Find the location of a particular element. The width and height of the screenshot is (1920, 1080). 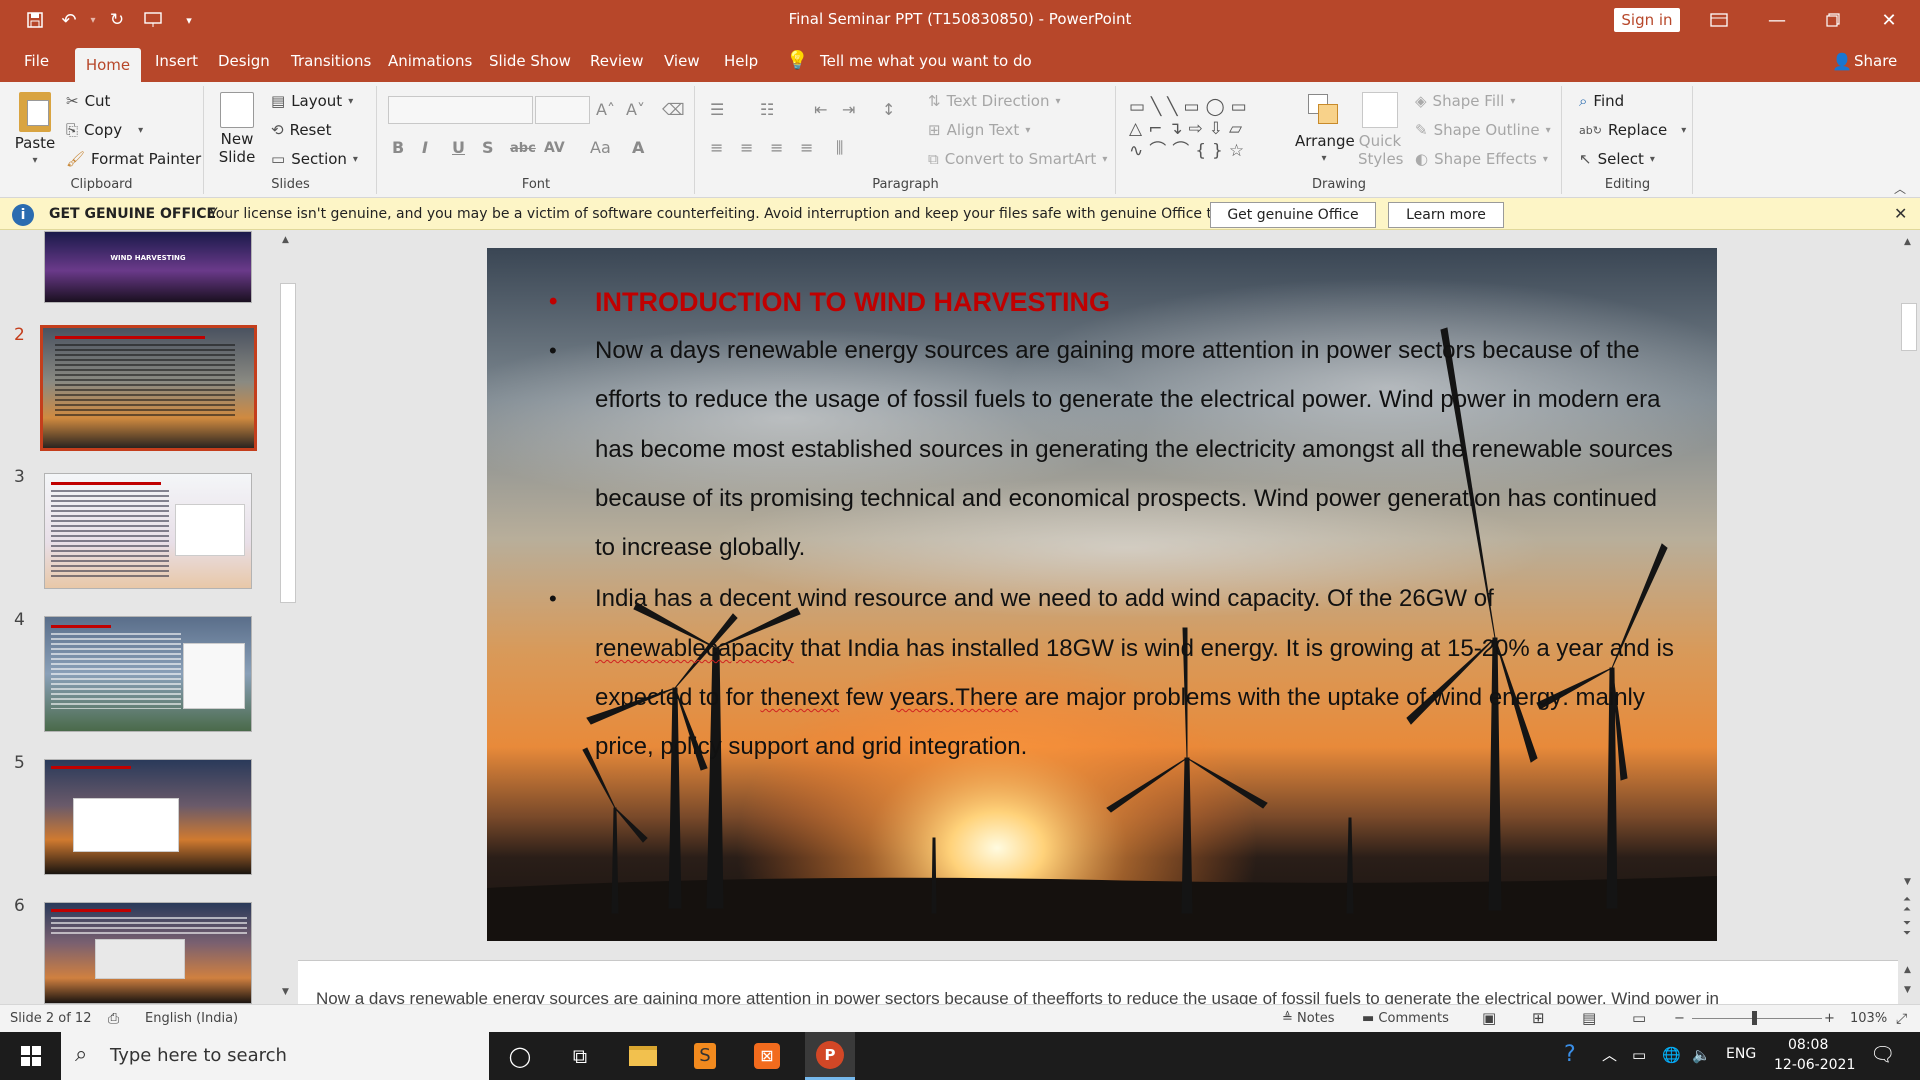

cut-button: ✂ Cut is located at coordinates (88, 101).